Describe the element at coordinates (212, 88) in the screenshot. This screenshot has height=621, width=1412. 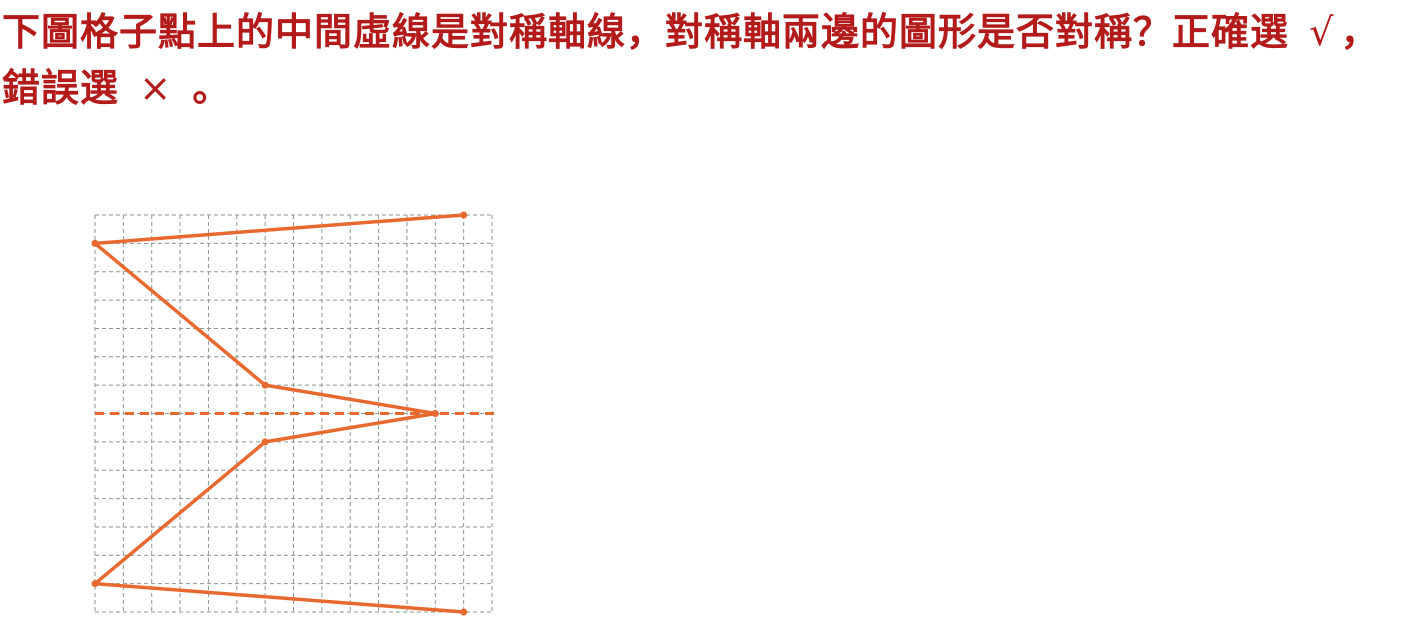
I see `question-line-2-end: 。` at that location.